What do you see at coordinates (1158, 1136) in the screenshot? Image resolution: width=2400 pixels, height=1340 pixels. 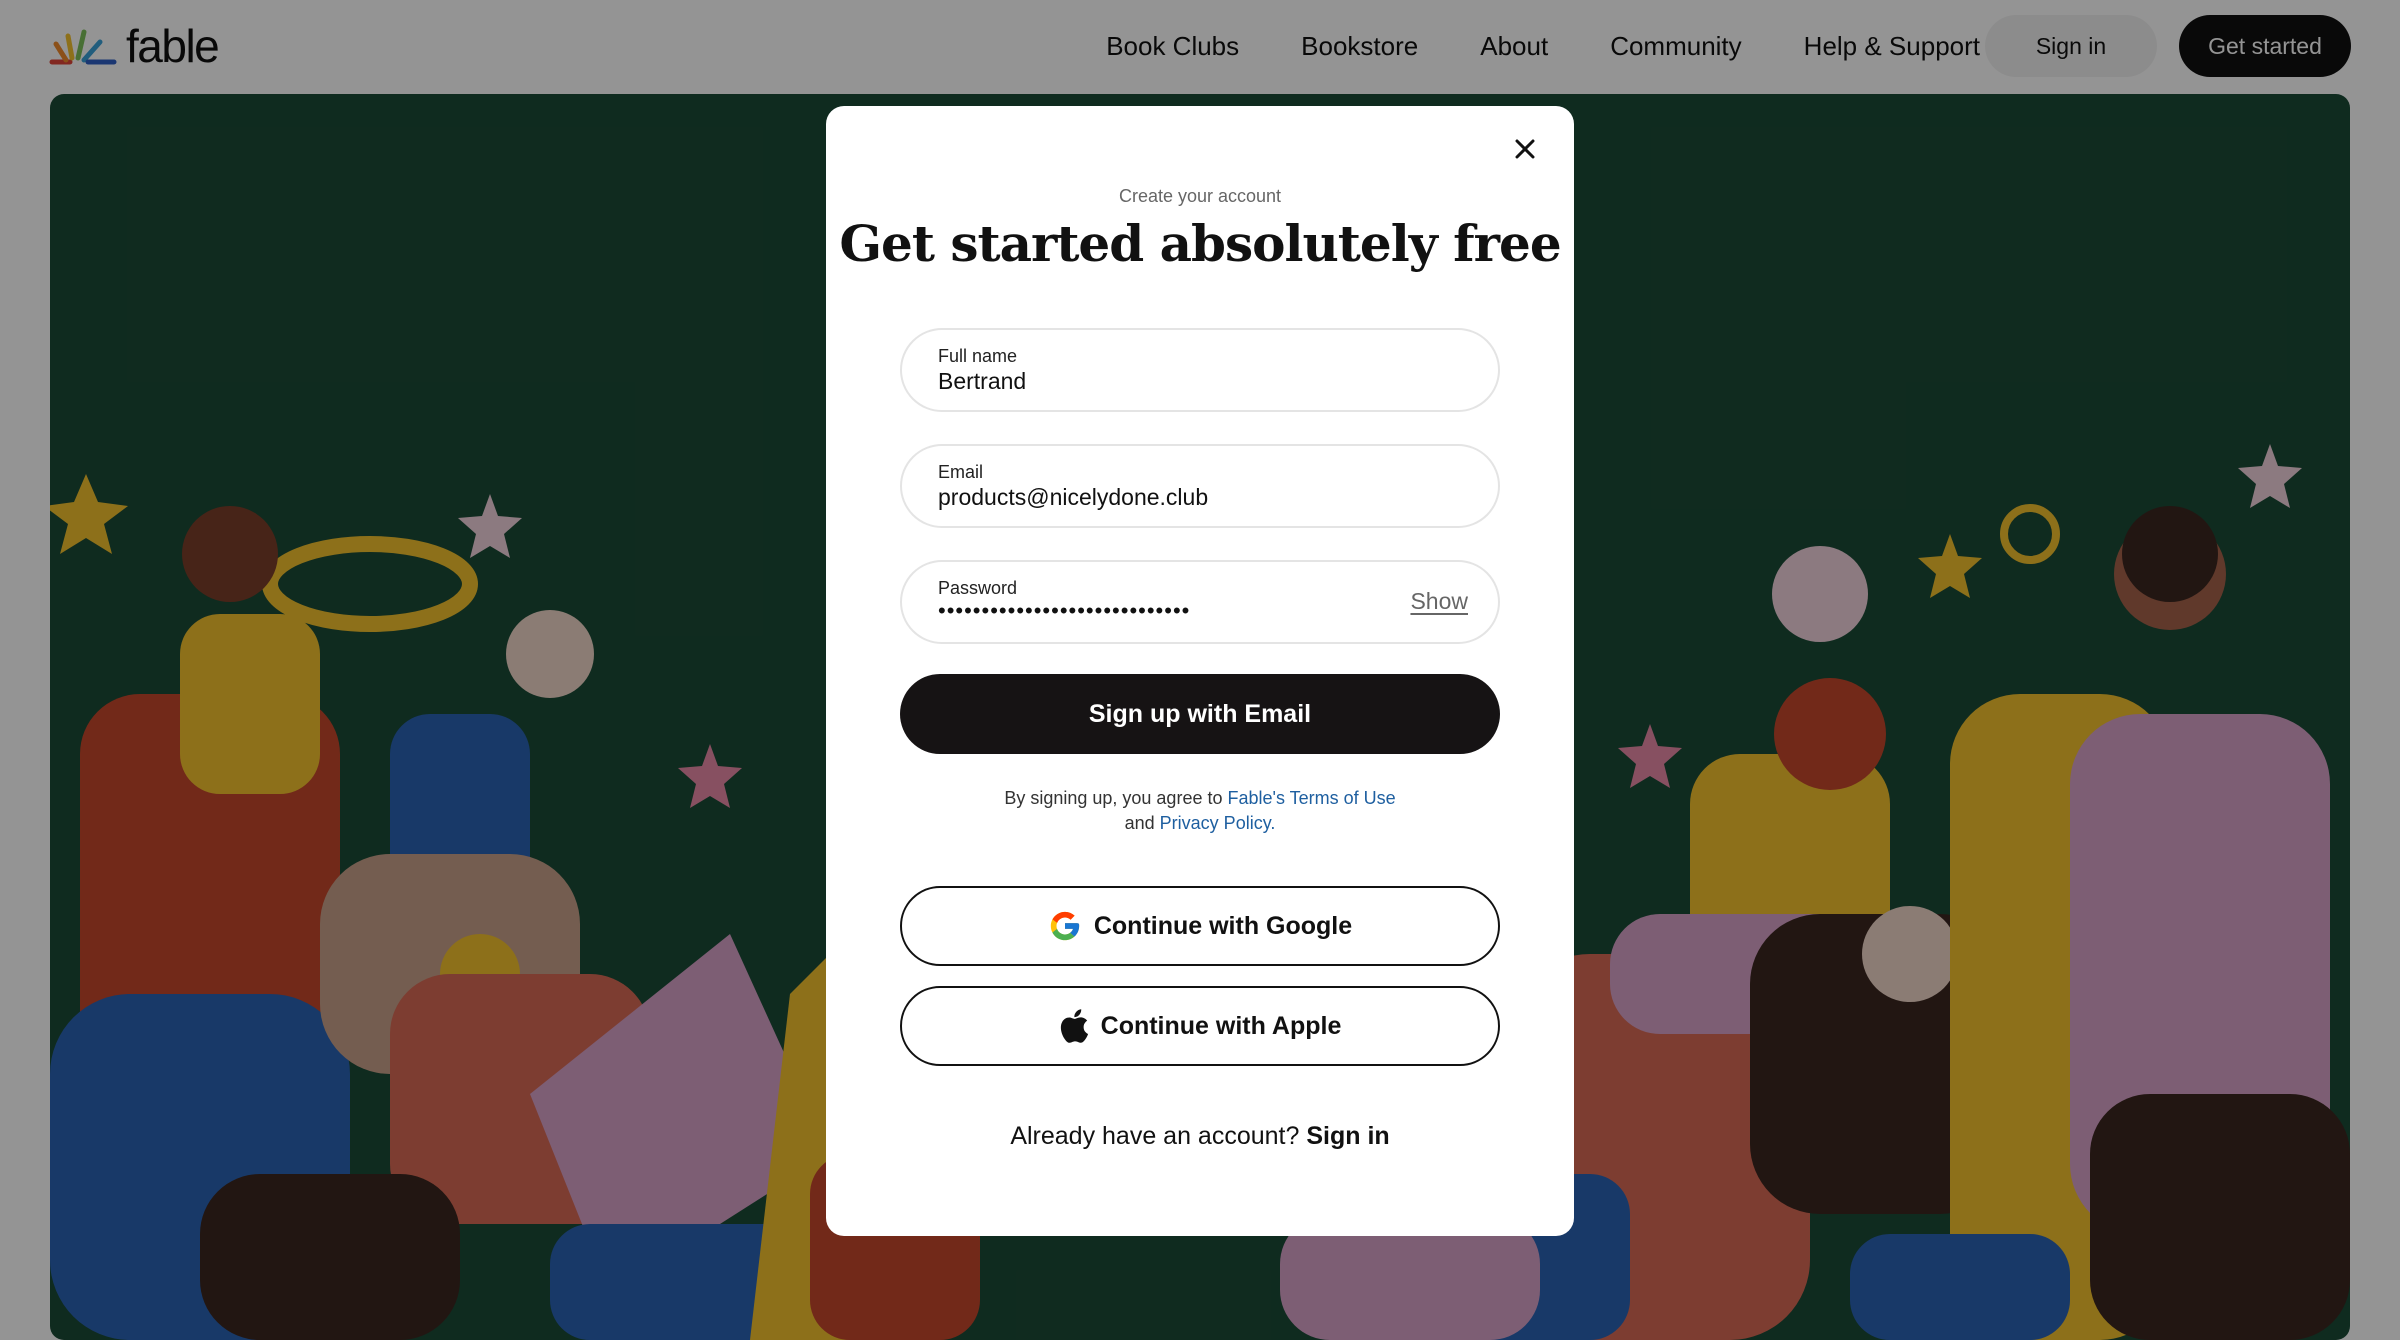 I see `existing-account-prompt: Already have an account?` at bounding box center [1158, 1136].